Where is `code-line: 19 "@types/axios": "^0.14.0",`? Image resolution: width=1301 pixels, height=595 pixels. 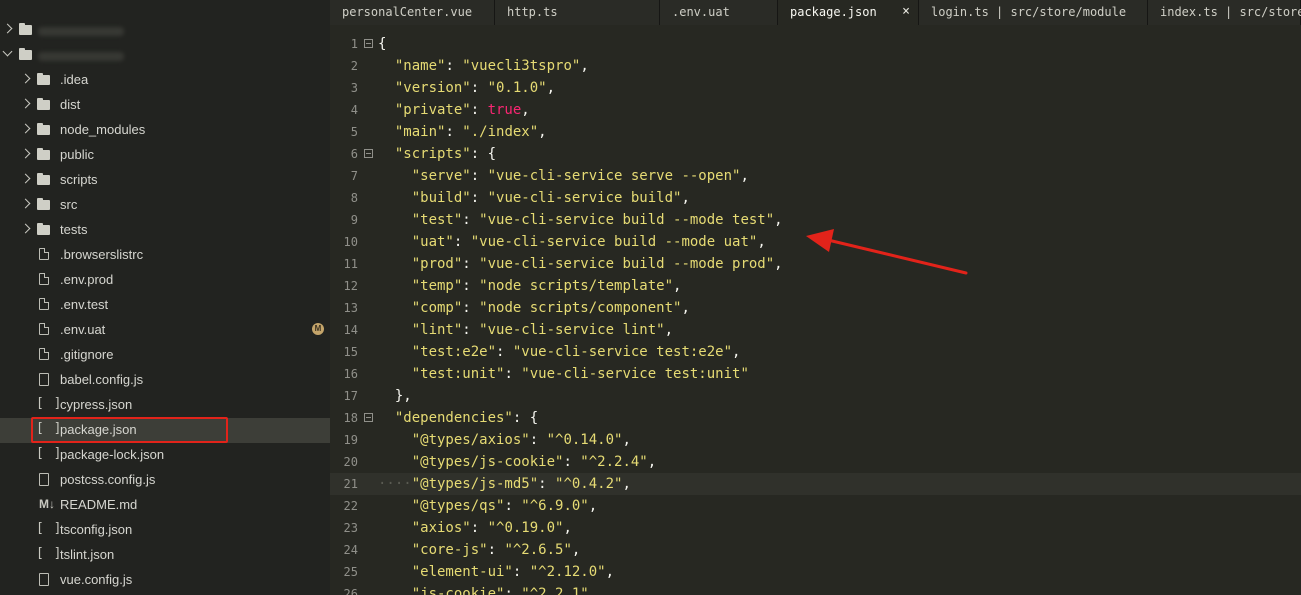 code-line: 19 "@types/axios": "^0.14.0", is located at coordinates (815, 440).